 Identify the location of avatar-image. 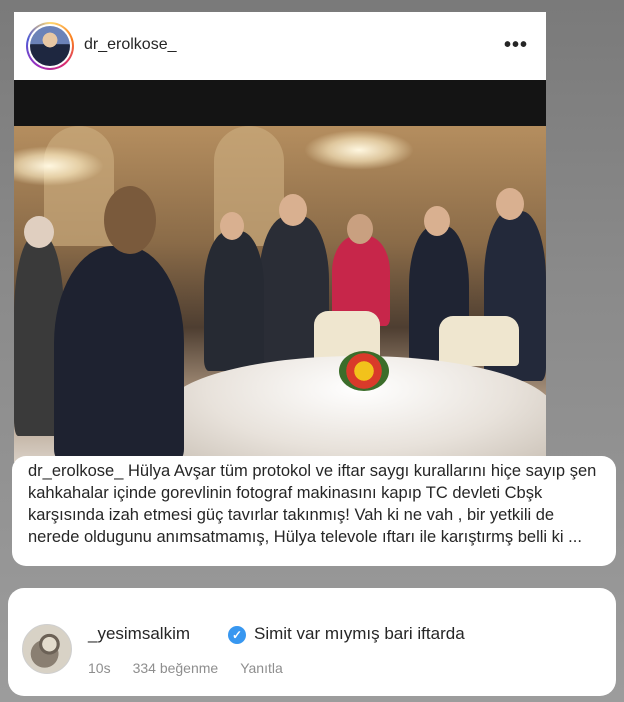
(50, 46).